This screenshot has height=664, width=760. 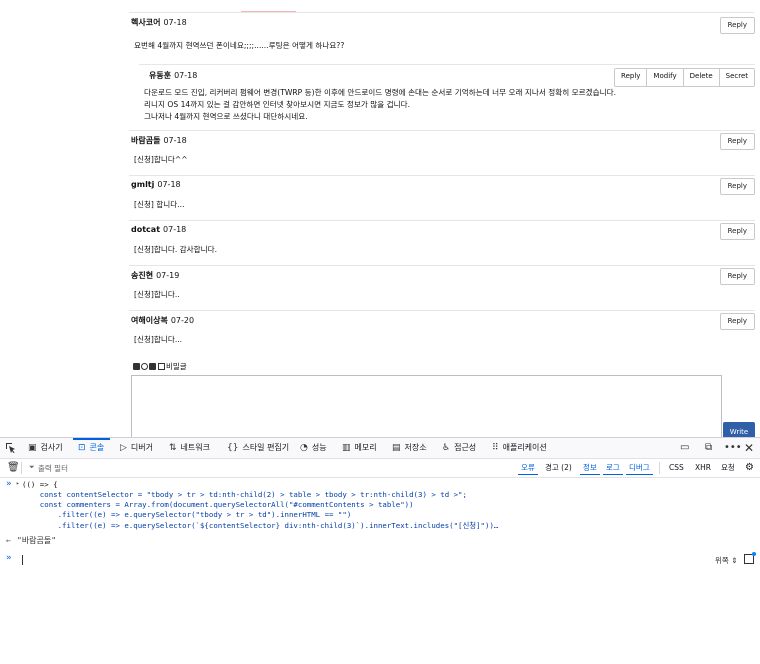 I want to click on filter-errors: 오류, so click(x=528, y=468).